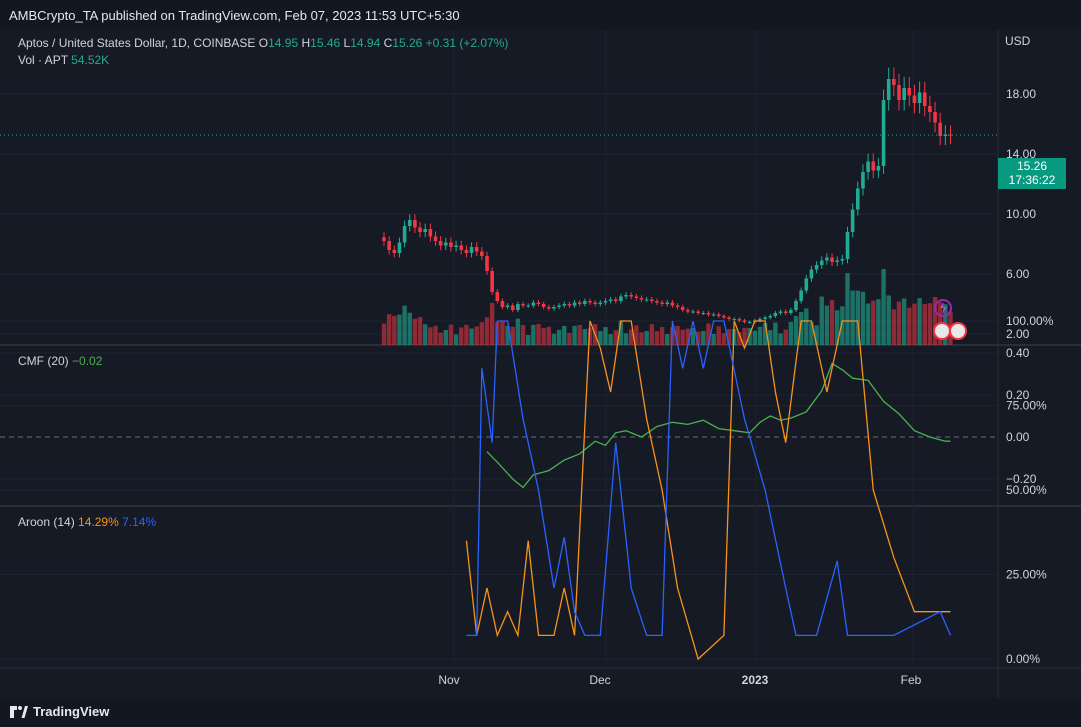  Describe the element at coordinates (718, 425) in the screenshot. I see `cmf-line` at that location.